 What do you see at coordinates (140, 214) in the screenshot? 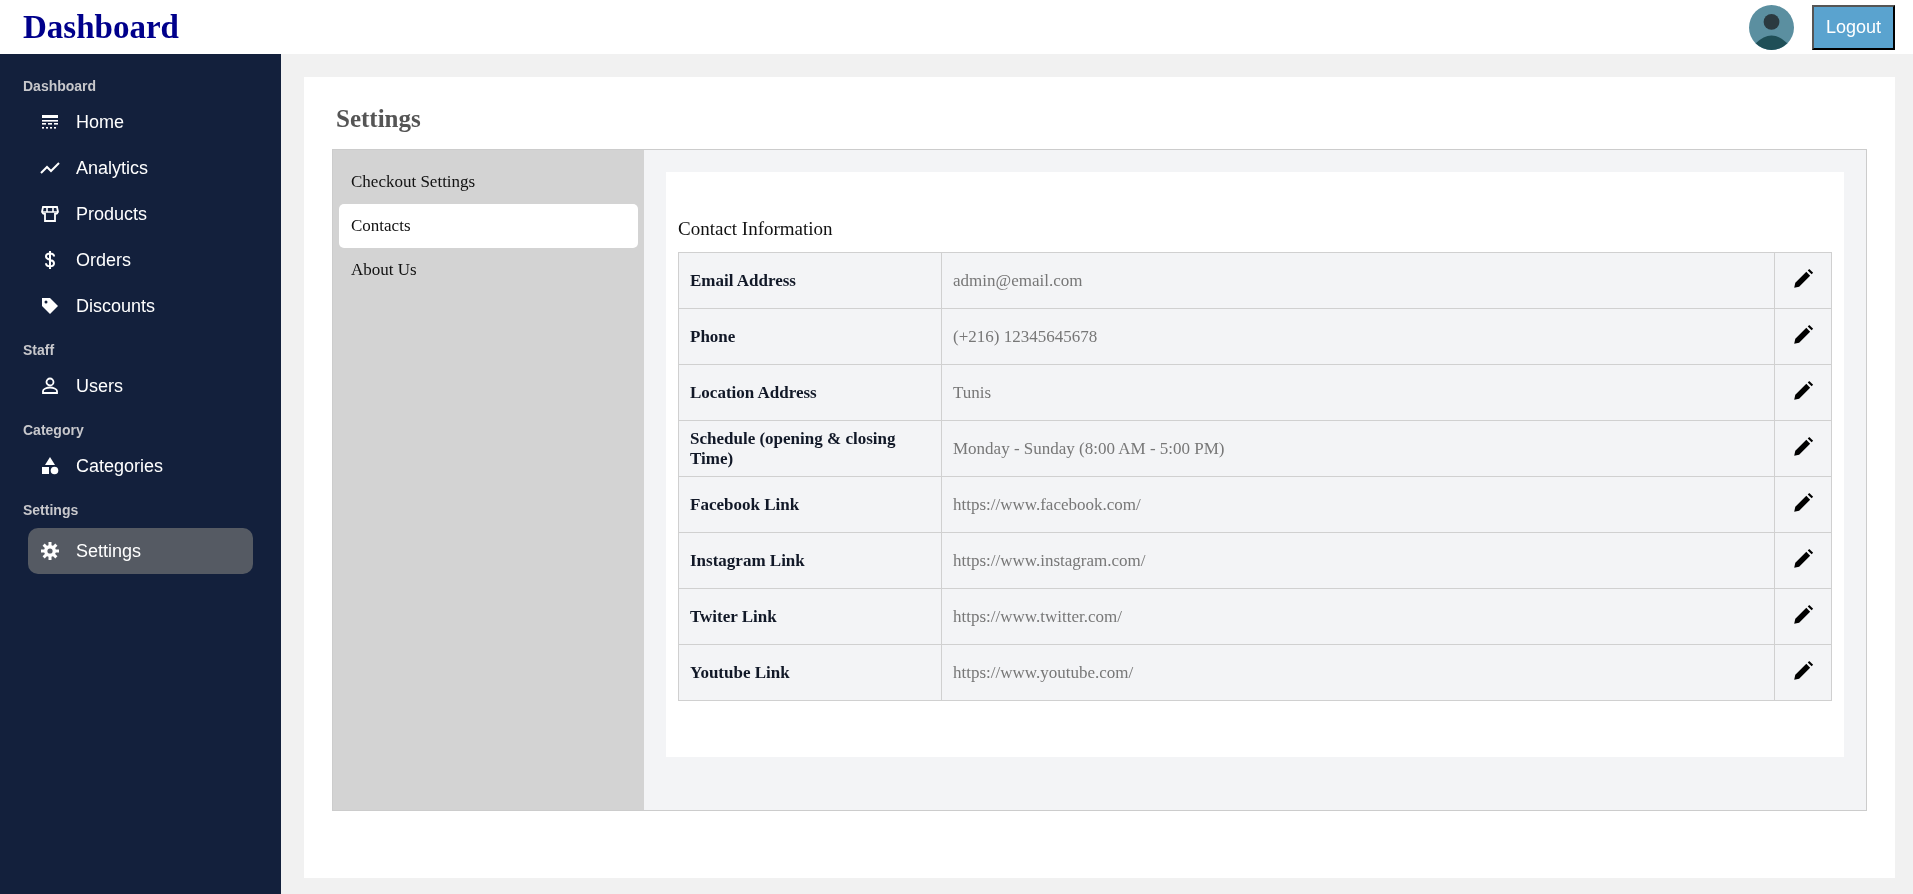
I see `sidebar-item: Products` at bounding box center [140, 214].